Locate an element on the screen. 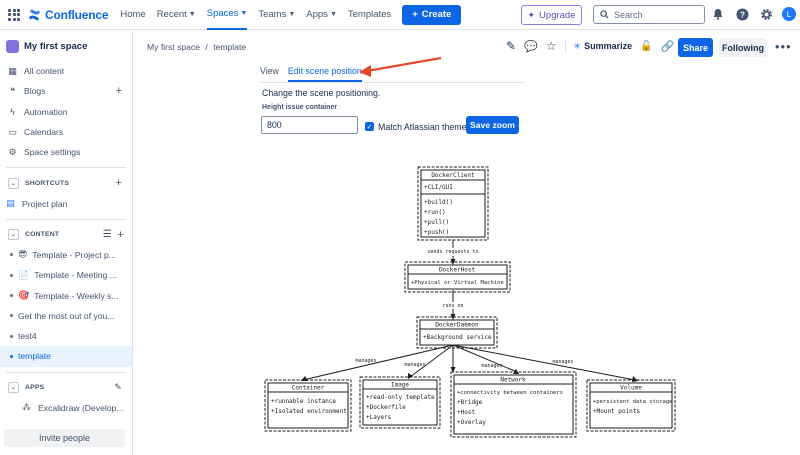 The image size is (800, 455). add-blog-plus-icon: + is located at coordinates (119, 91).